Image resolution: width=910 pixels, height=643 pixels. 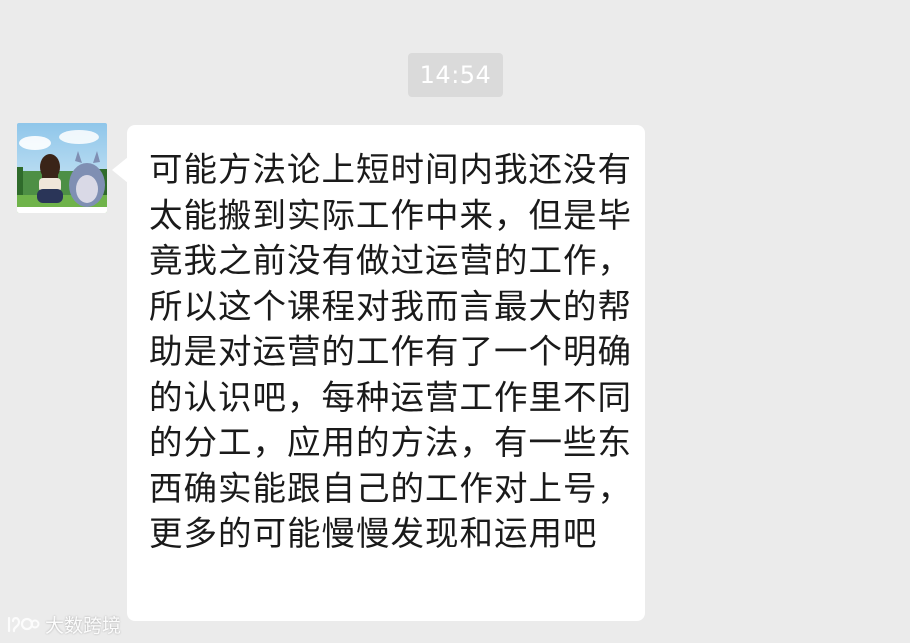 What do you see at coordinates (120, 170) in the screenshot?
I see `bubble-tail` at bounding box center [120, 170].